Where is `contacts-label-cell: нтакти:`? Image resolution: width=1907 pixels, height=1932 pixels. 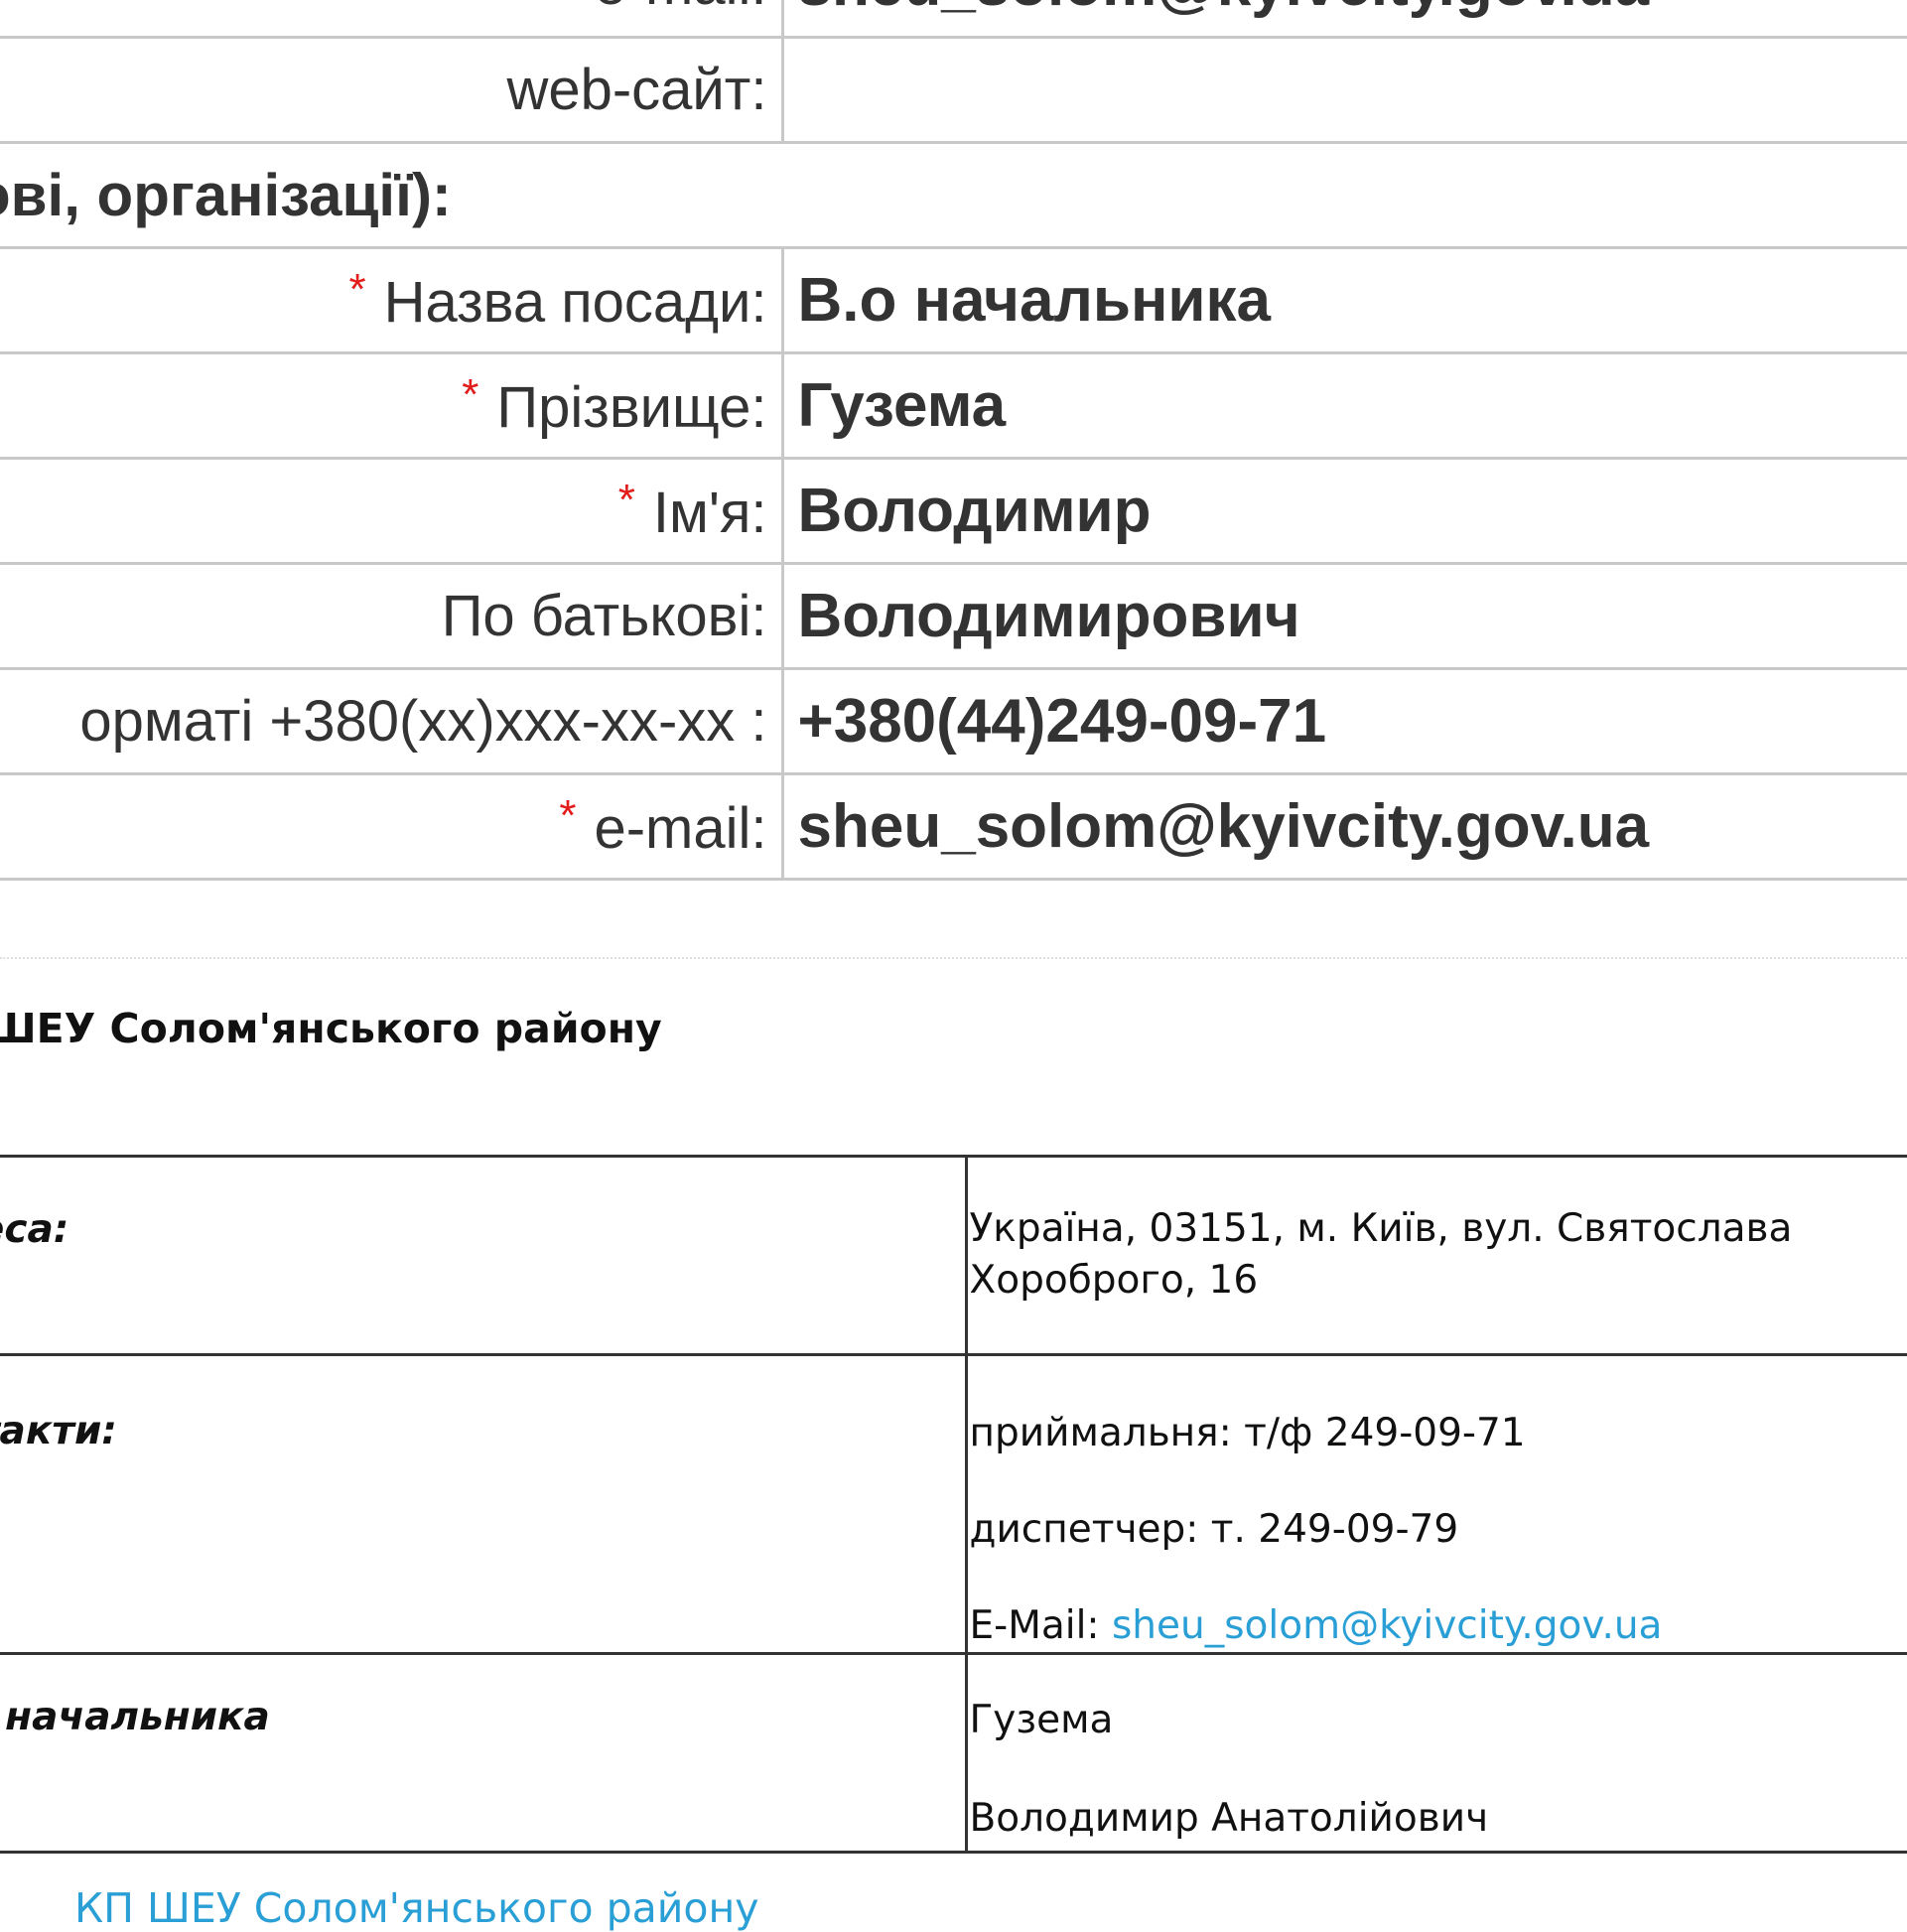 contacts-label-cell: нтакти: is located at coordinates (483, 1504).